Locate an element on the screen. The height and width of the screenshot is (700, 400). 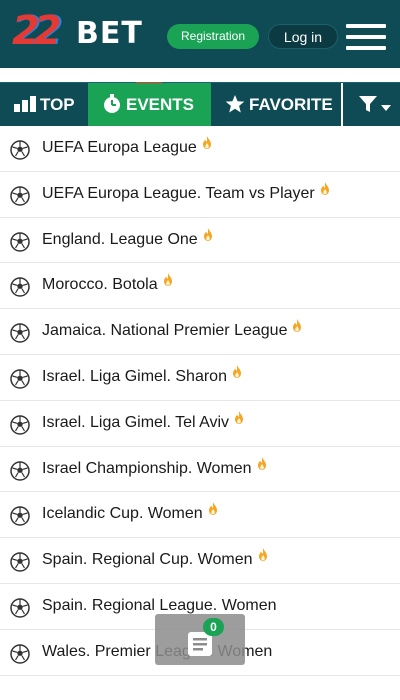
league-name: Icelandic Cup. Women is located at coordinates (122, 514).